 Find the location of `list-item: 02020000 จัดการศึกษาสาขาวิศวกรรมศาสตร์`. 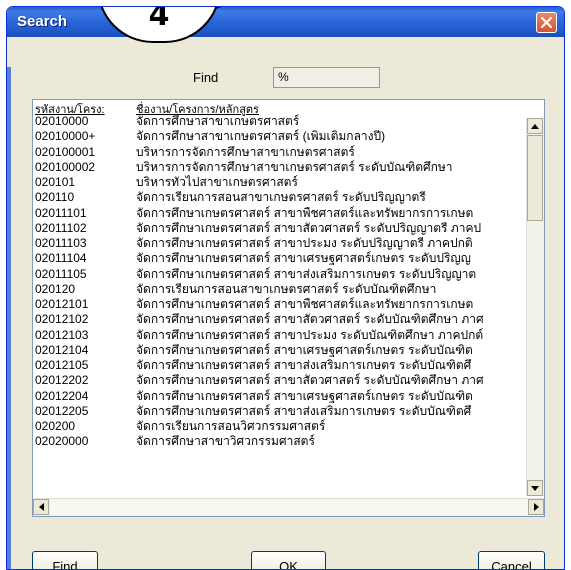

list-item: 02020000 จัดการศึกษาสาขาวิศวกรรมศาสตร์ is located at coordinates (280, 441).